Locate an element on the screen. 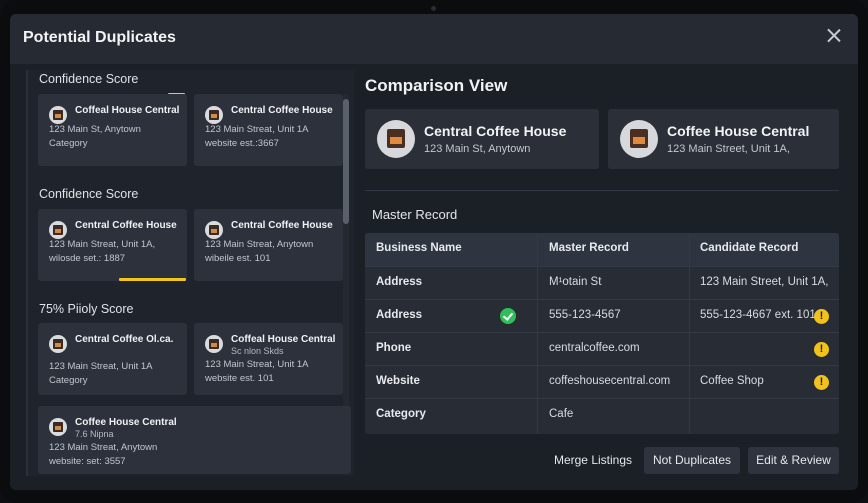  dialog-titlebar: Potential Duplicates is located at coordinates (434, 39).